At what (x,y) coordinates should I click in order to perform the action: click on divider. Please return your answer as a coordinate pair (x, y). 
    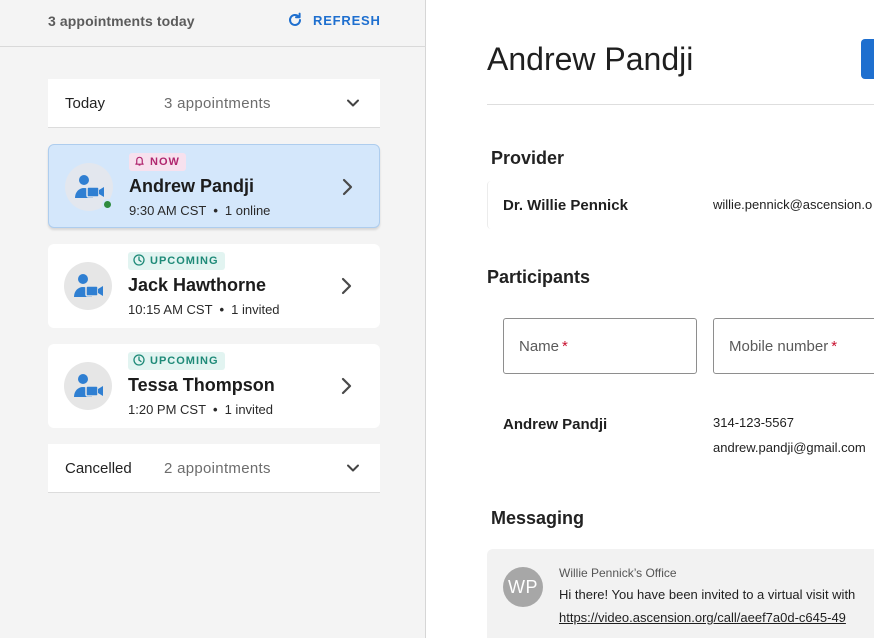
    Looking at the image, I should click on (680, 104).